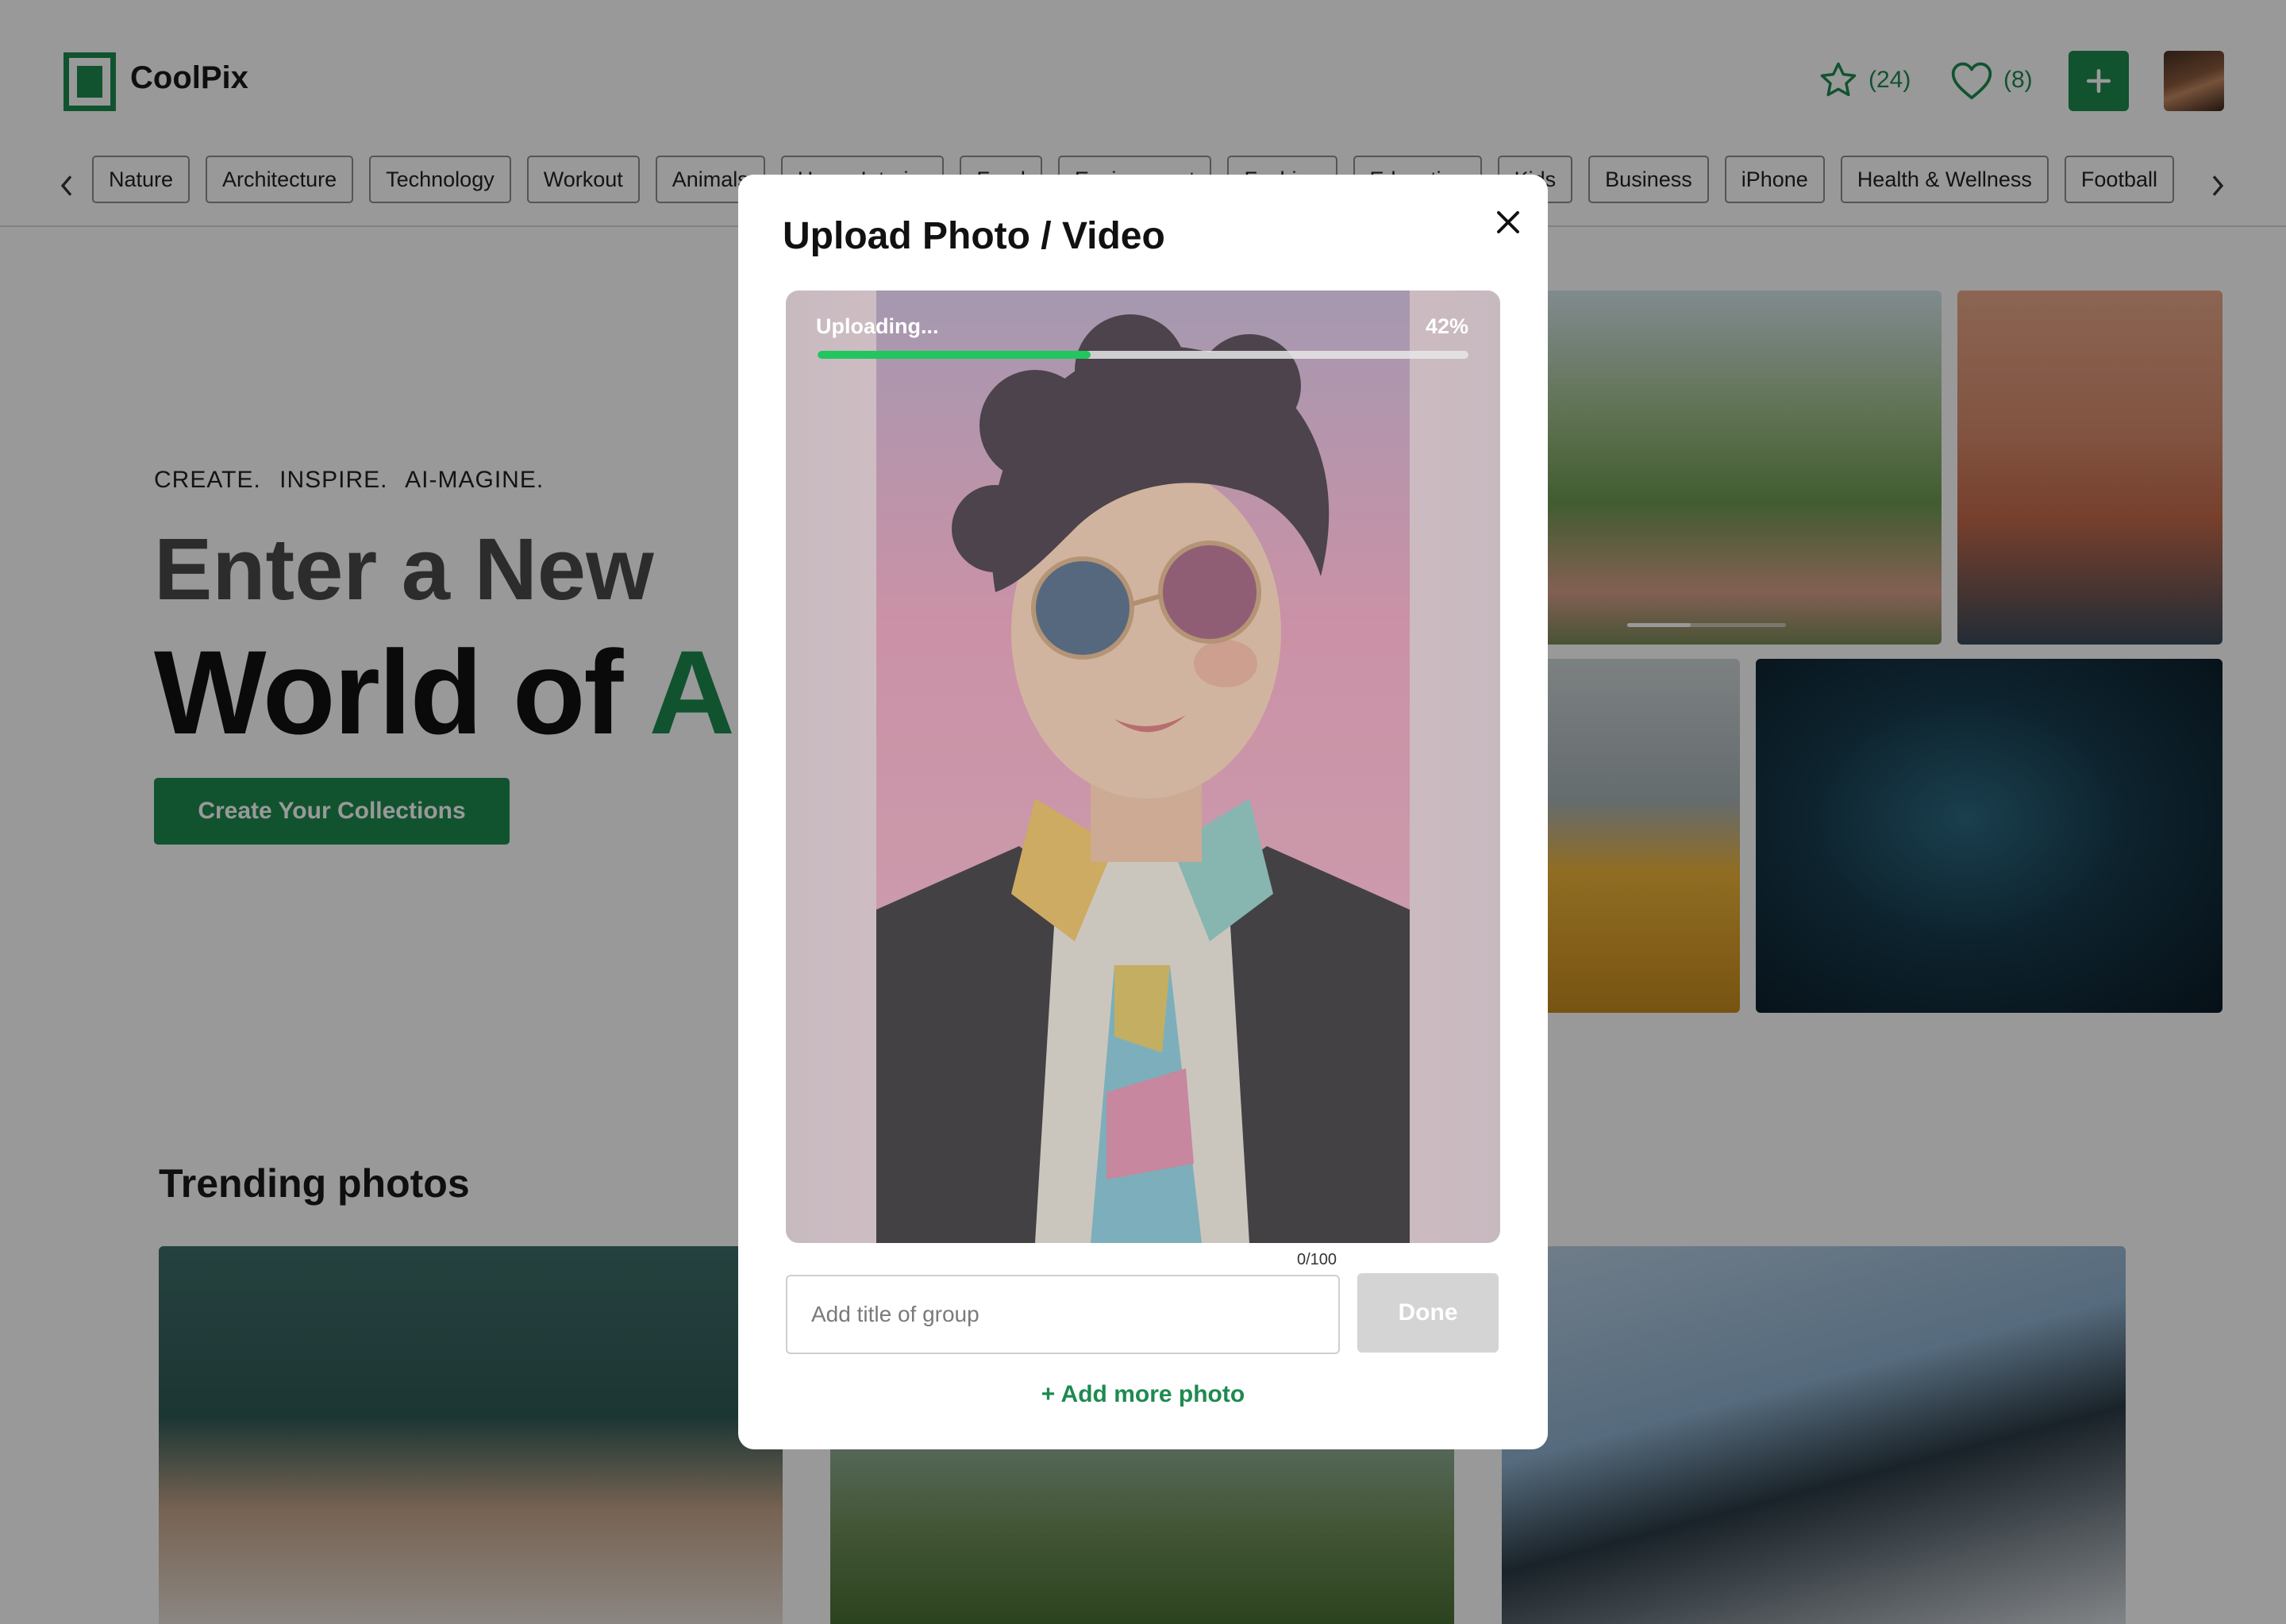  I want to click on close-button, so click(1508, 222).